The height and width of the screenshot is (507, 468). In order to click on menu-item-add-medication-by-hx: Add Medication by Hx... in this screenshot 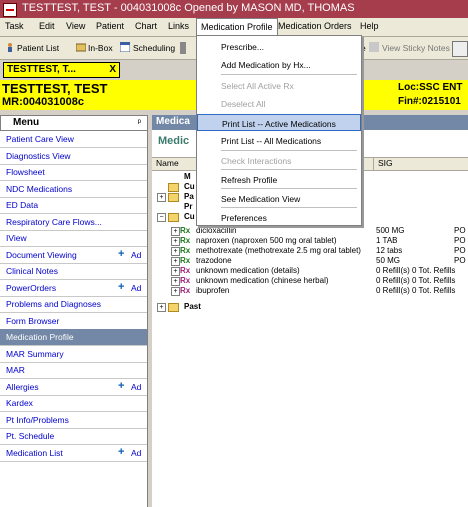, I will do `click(279, 64)`.